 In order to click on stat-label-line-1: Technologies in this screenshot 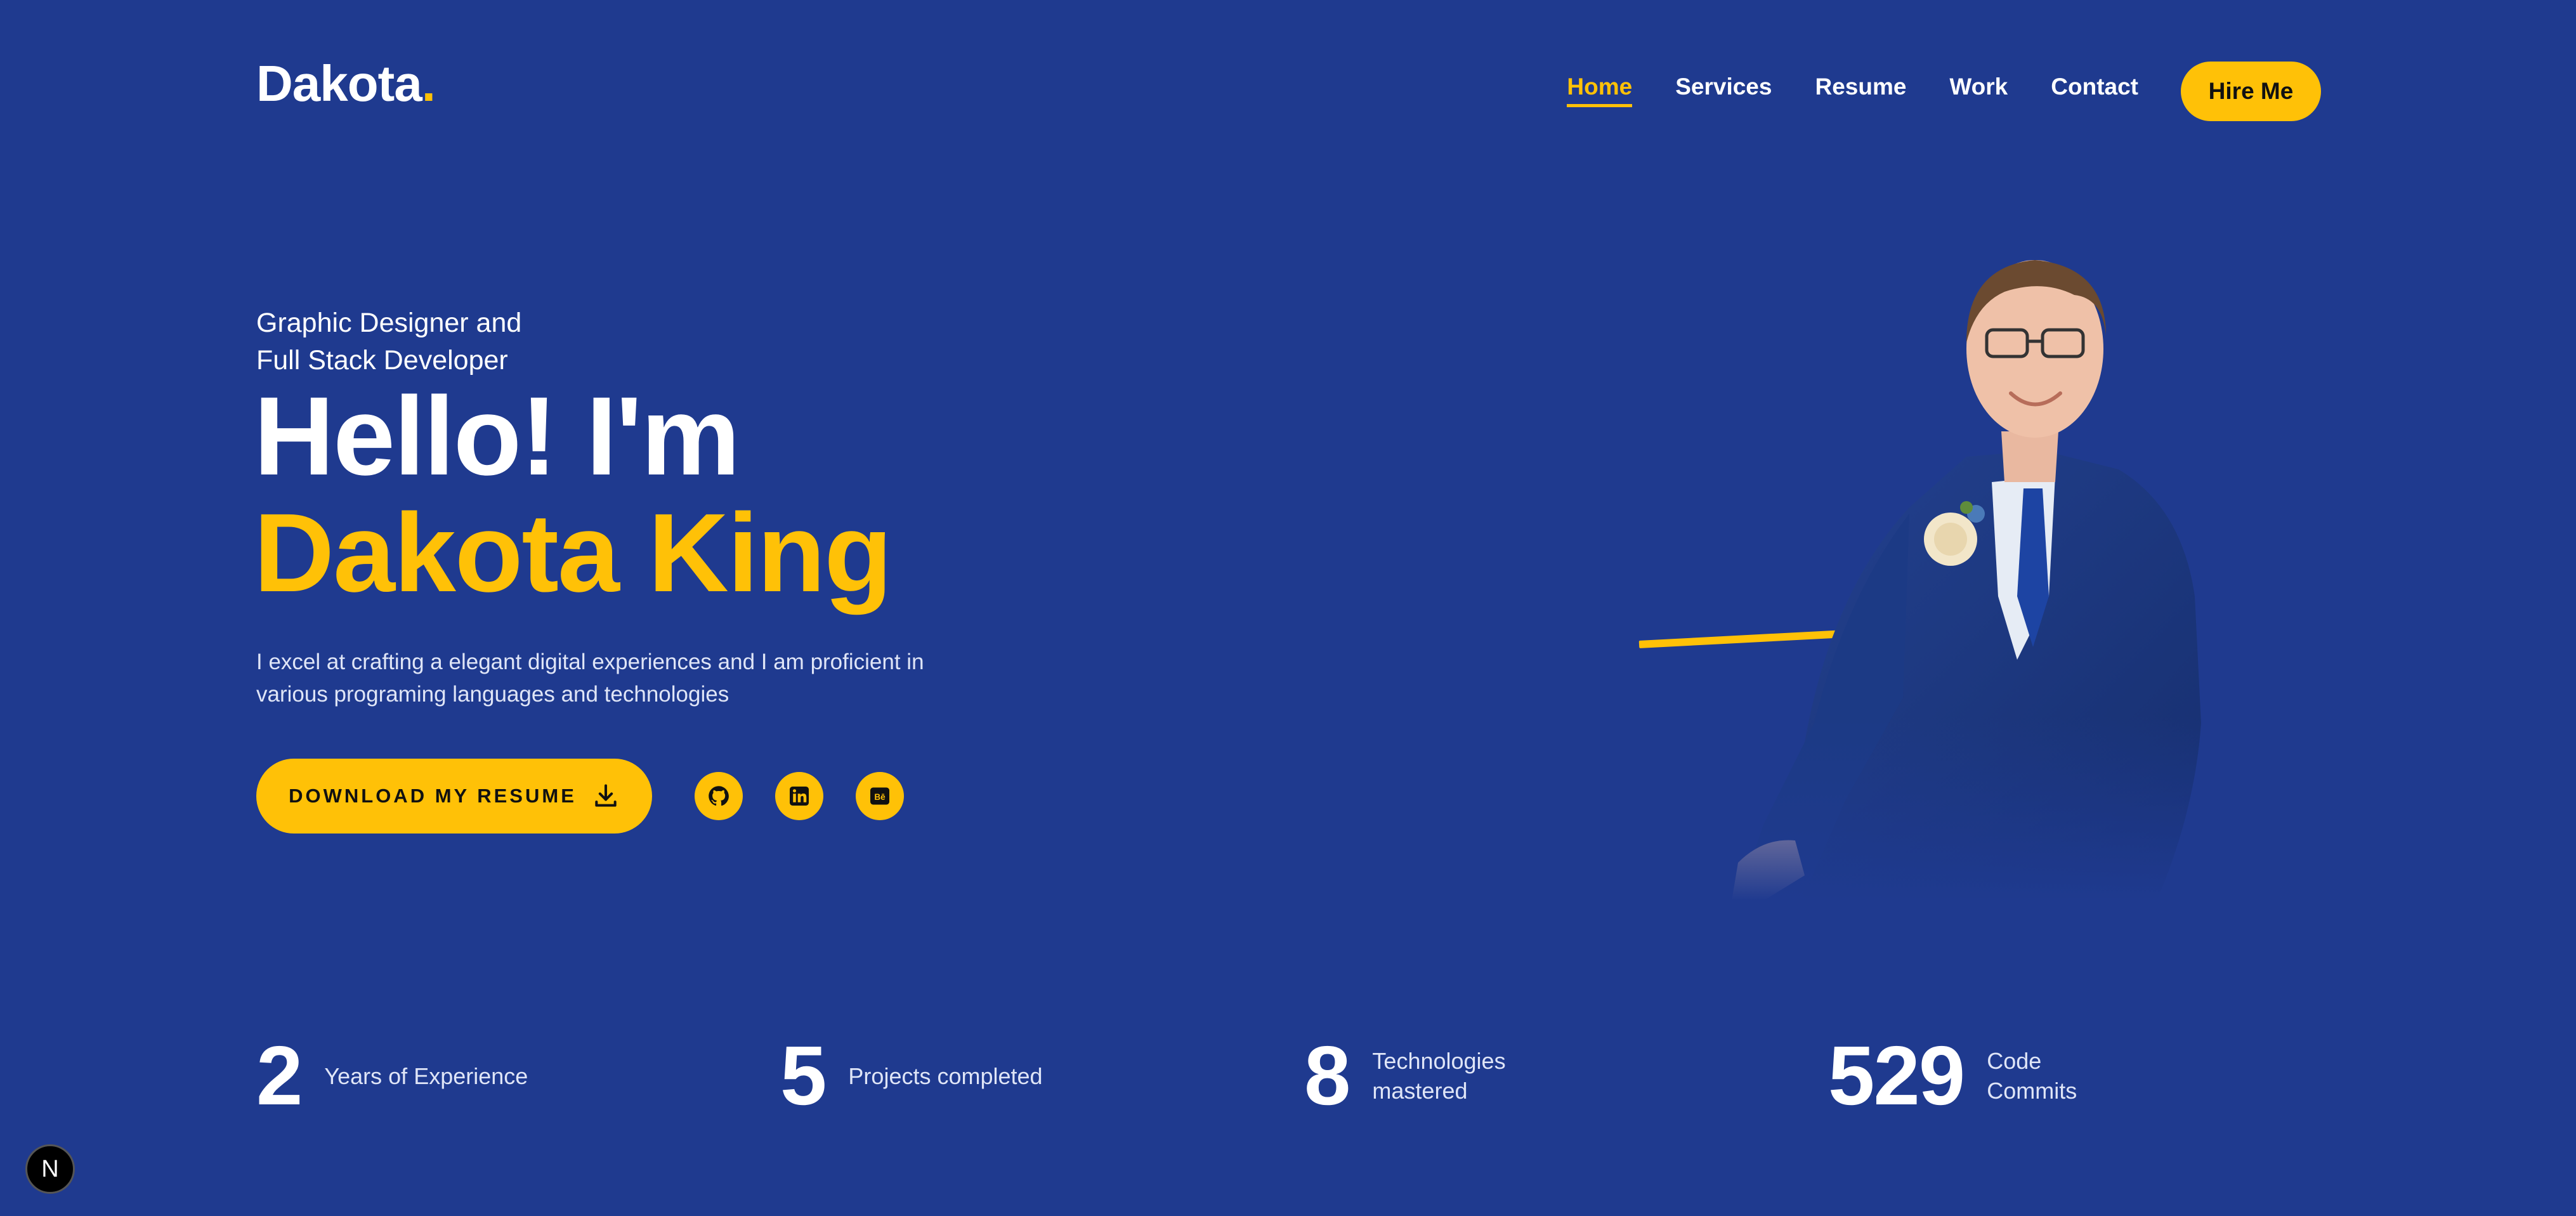, I will do `click(1439, 1061)`.